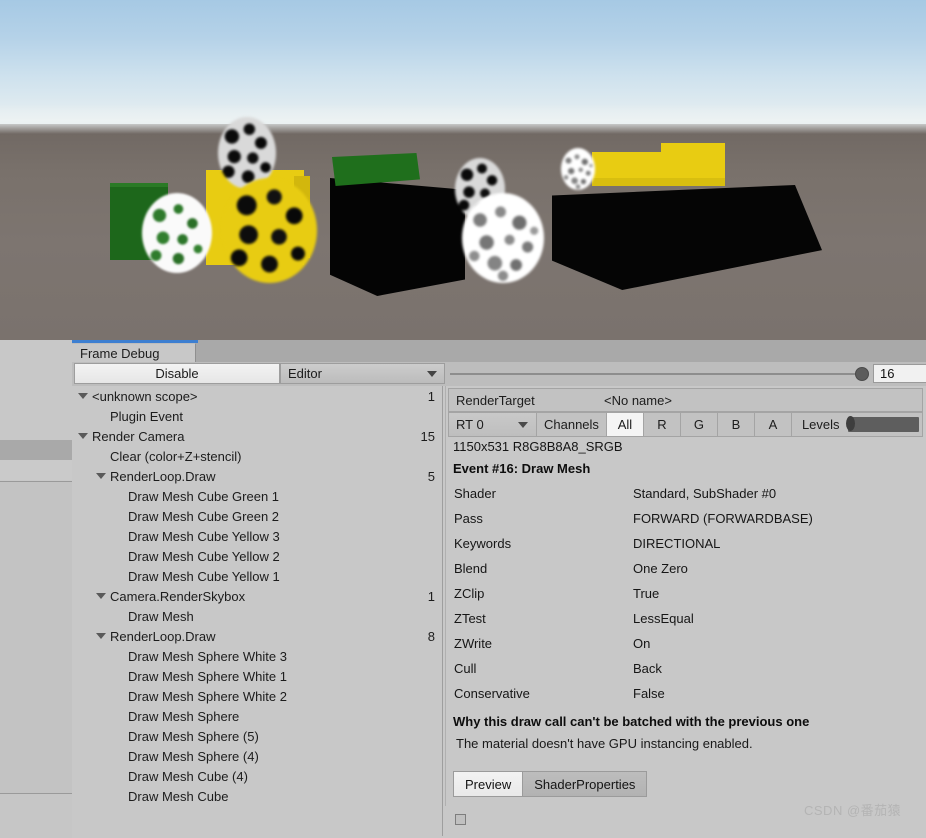 The height and width of the screenshot is (838, 926). What do you see at coordinates (662, 424) in the screenshot?
I see `channel-button-r: R` at bounding box center [662, 424].